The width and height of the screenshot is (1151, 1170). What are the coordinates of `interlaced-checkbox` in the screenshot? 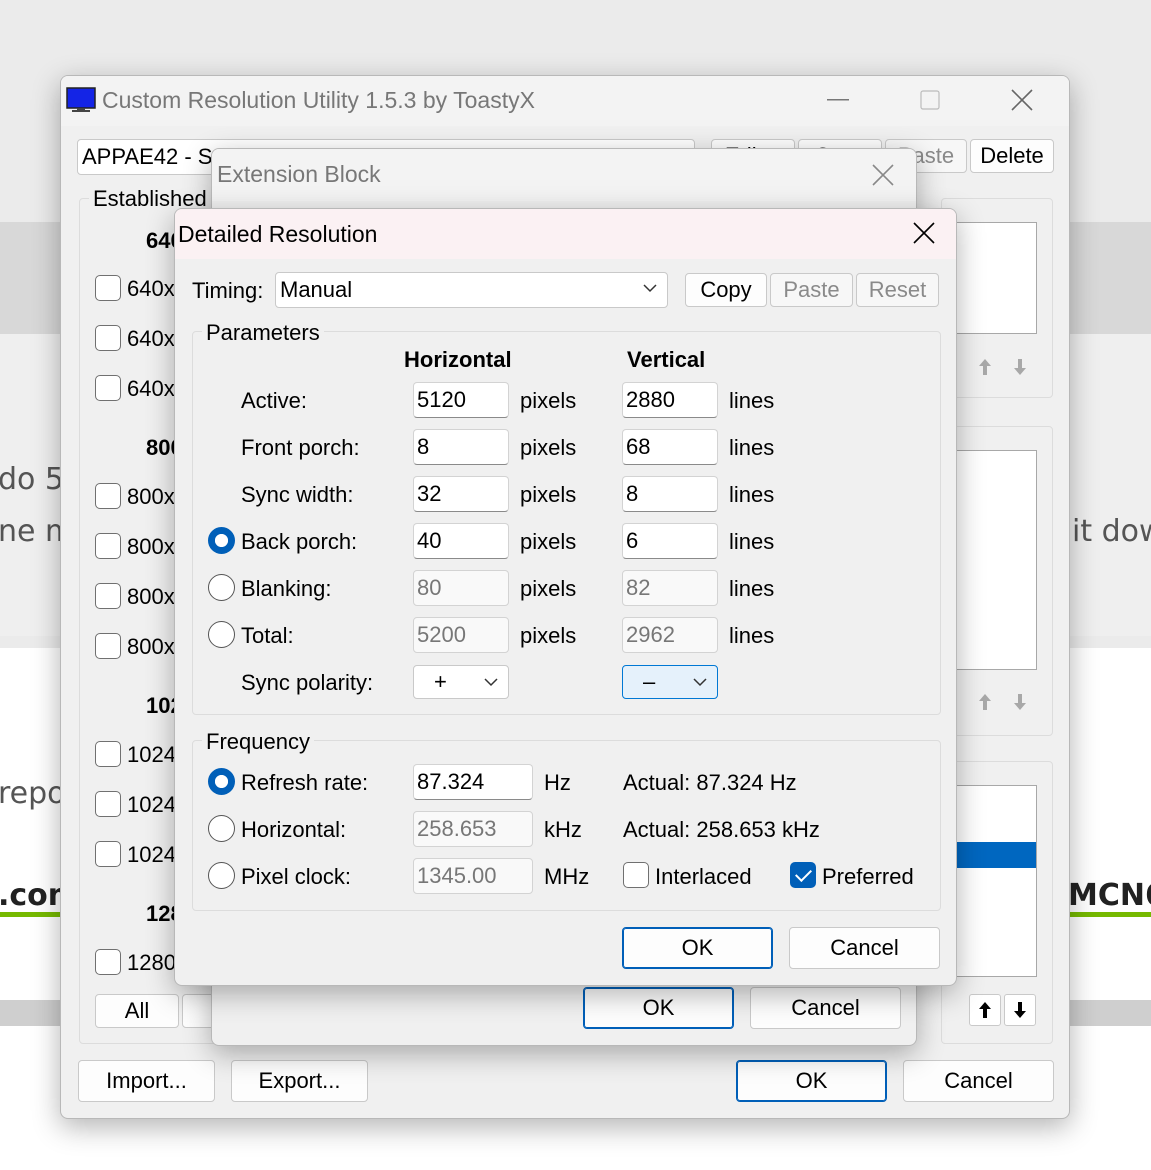 It's located at (636, 875).